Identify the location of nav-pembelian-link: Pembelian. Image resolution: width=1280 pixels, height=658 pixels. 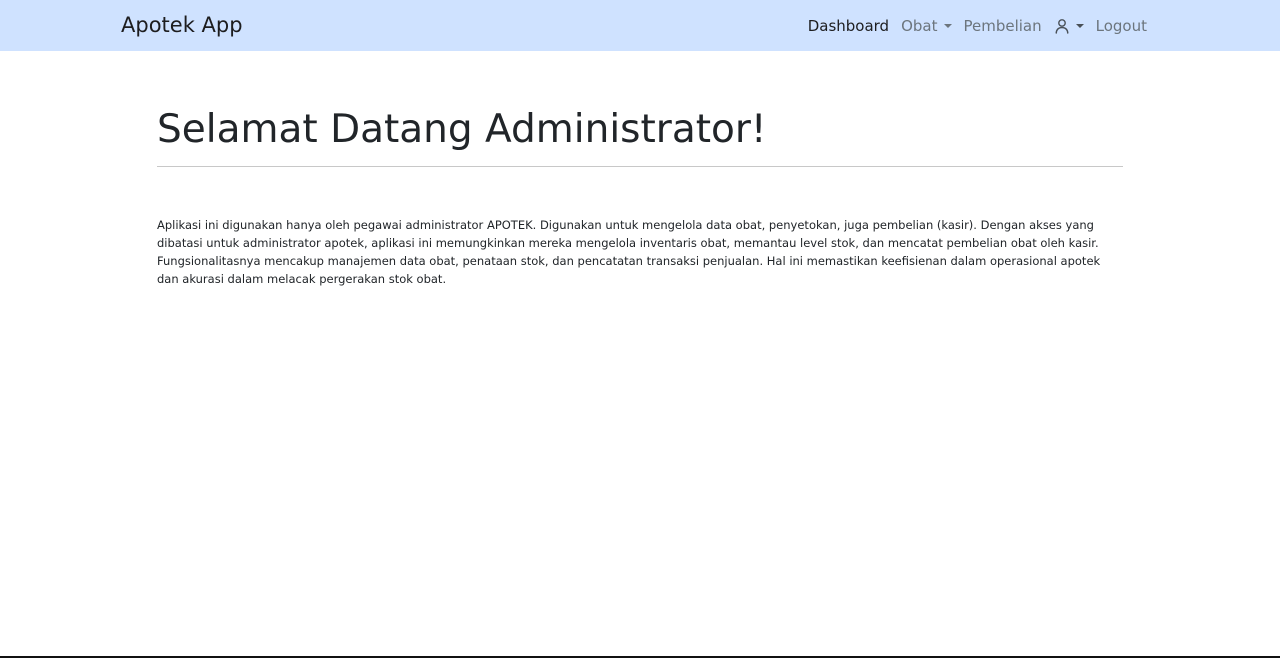
(1003, 26).